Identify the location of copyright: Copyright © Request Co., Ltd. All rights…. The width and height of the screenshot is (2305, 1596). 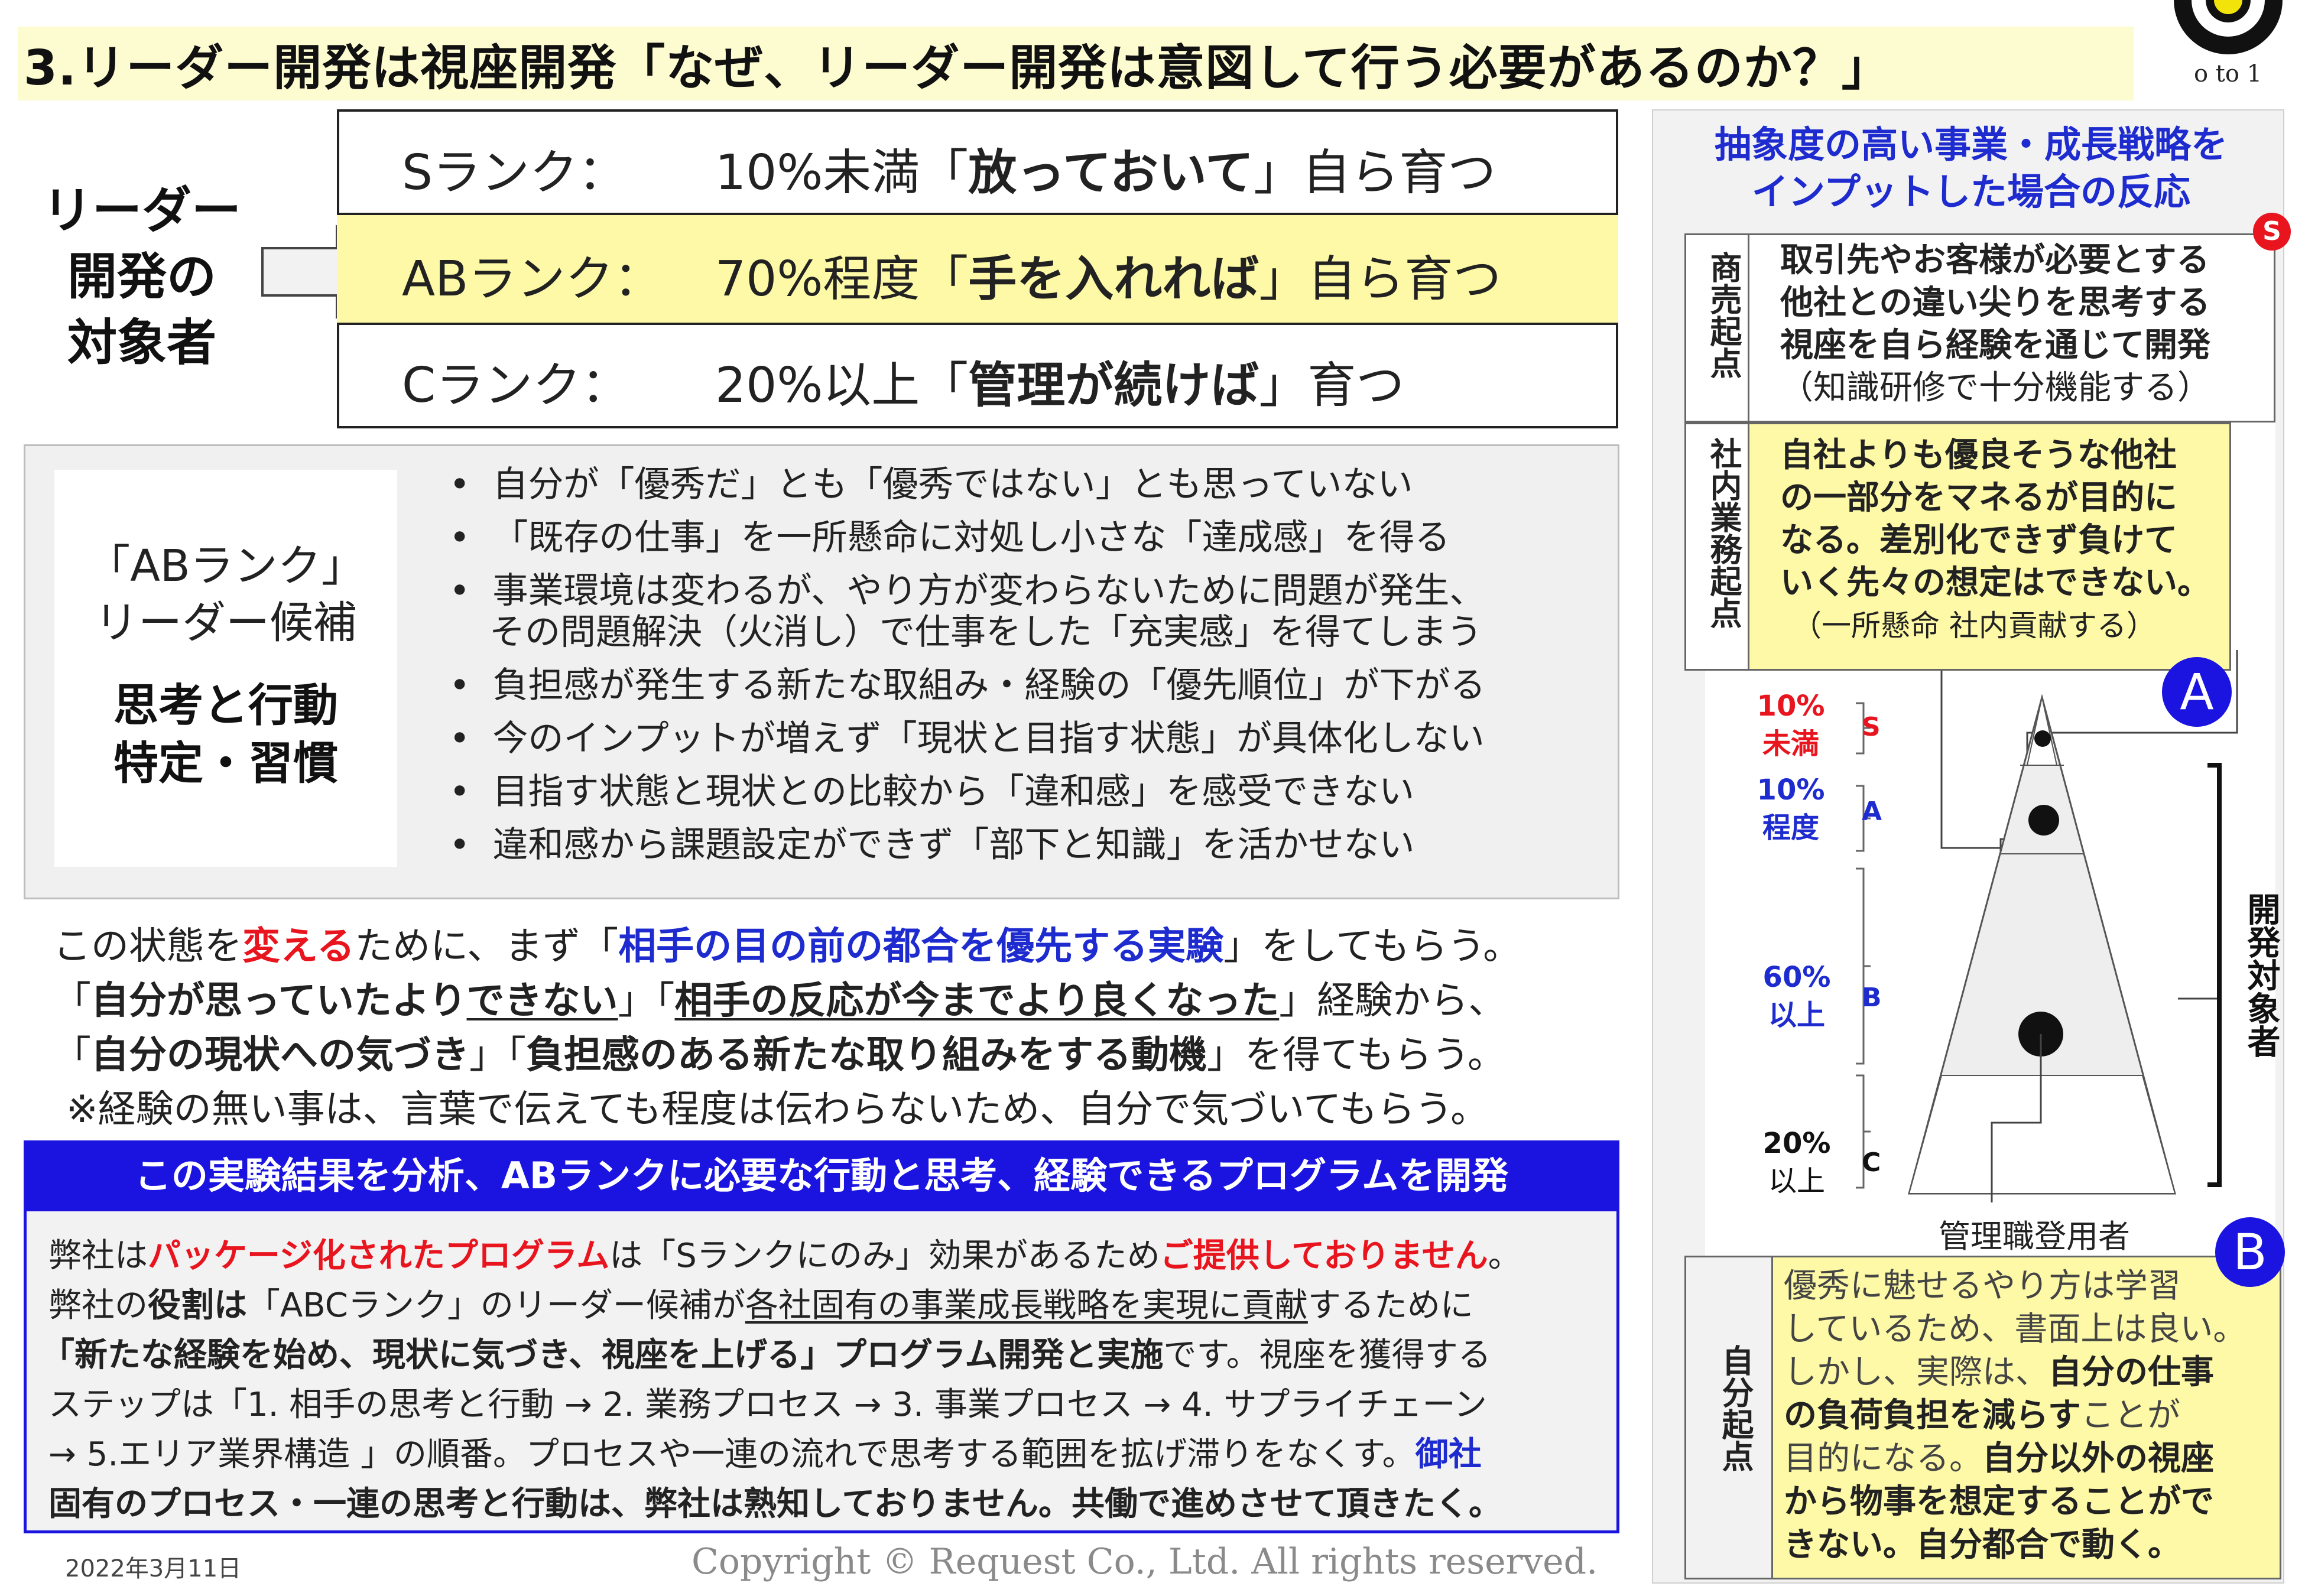
(1145, 1561).